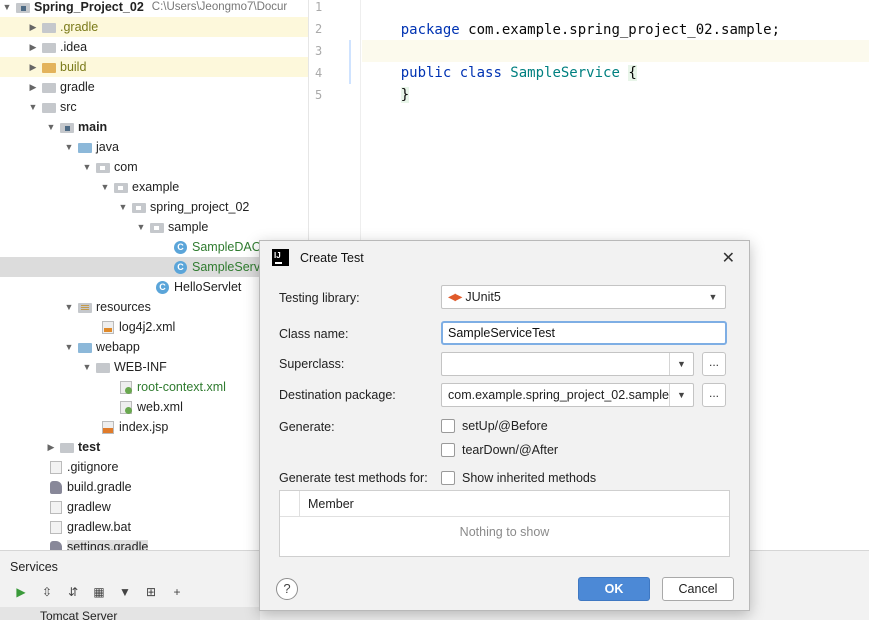 This screenshot has width=869, height=620. I want to click on line-number: 1, so click(319, 7).